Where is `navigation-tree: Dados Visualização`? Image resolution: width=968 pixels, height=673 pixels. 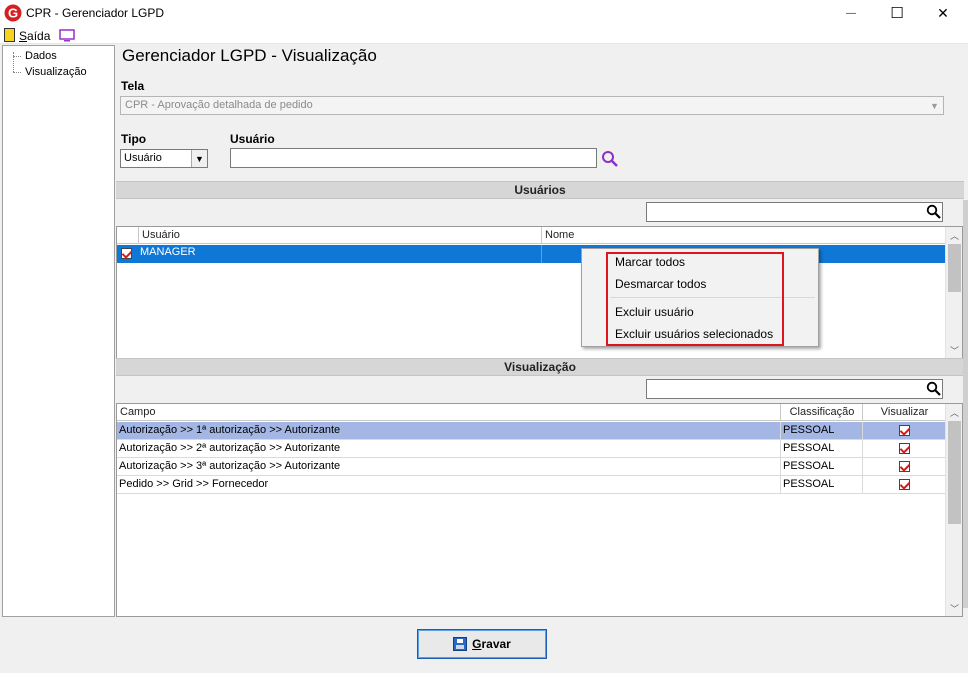 navigation-tree: Dados Visualização is located at coordinates (58, 331).